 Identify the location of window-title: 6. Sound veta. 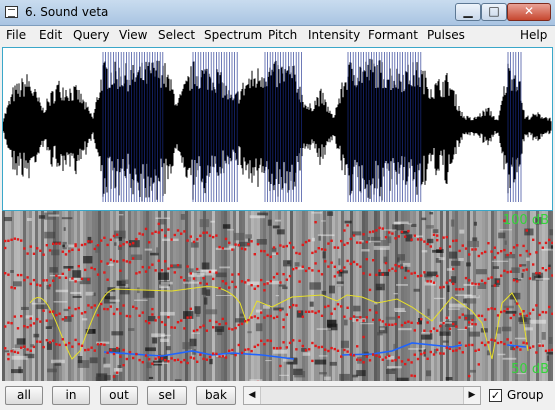
(67, 12).